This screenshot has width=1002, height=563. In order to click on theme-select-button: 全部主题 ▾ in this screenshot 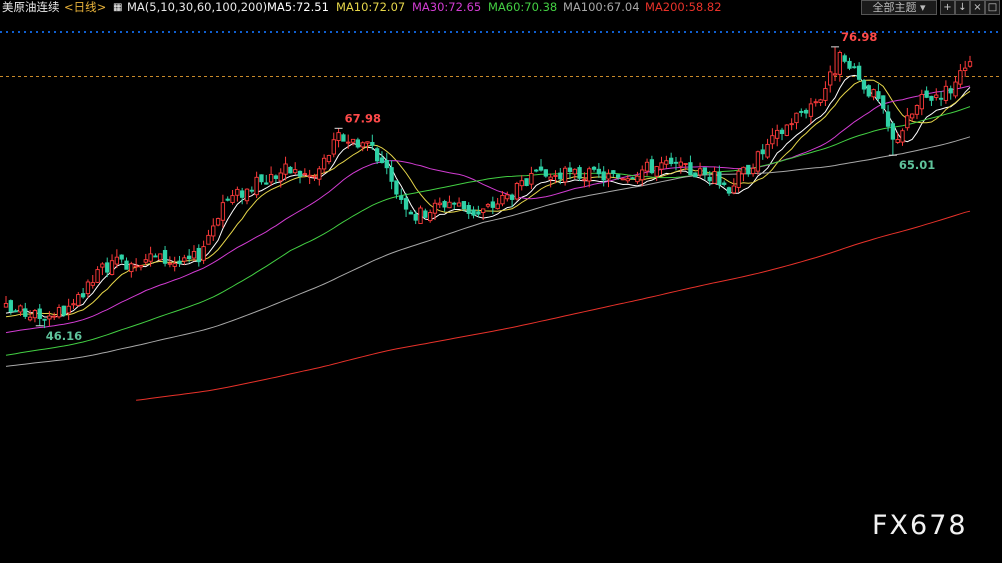, I will do `click(899, 7)`.